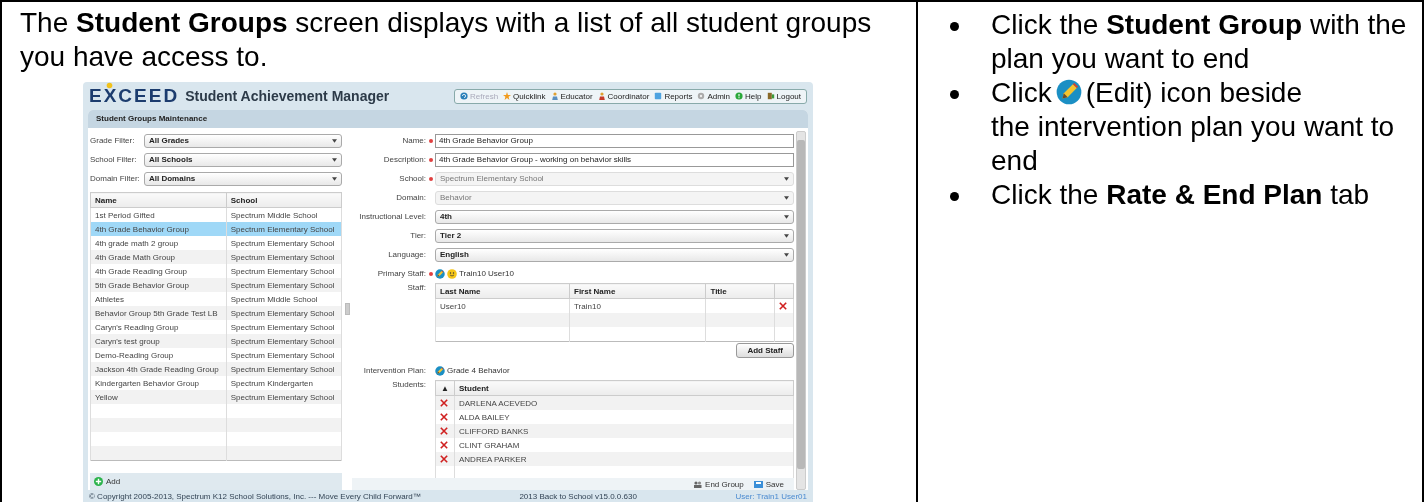  Describe the element at coordinates (614, 254) in the screenshot. I see `select-dropdown: English` at that location.